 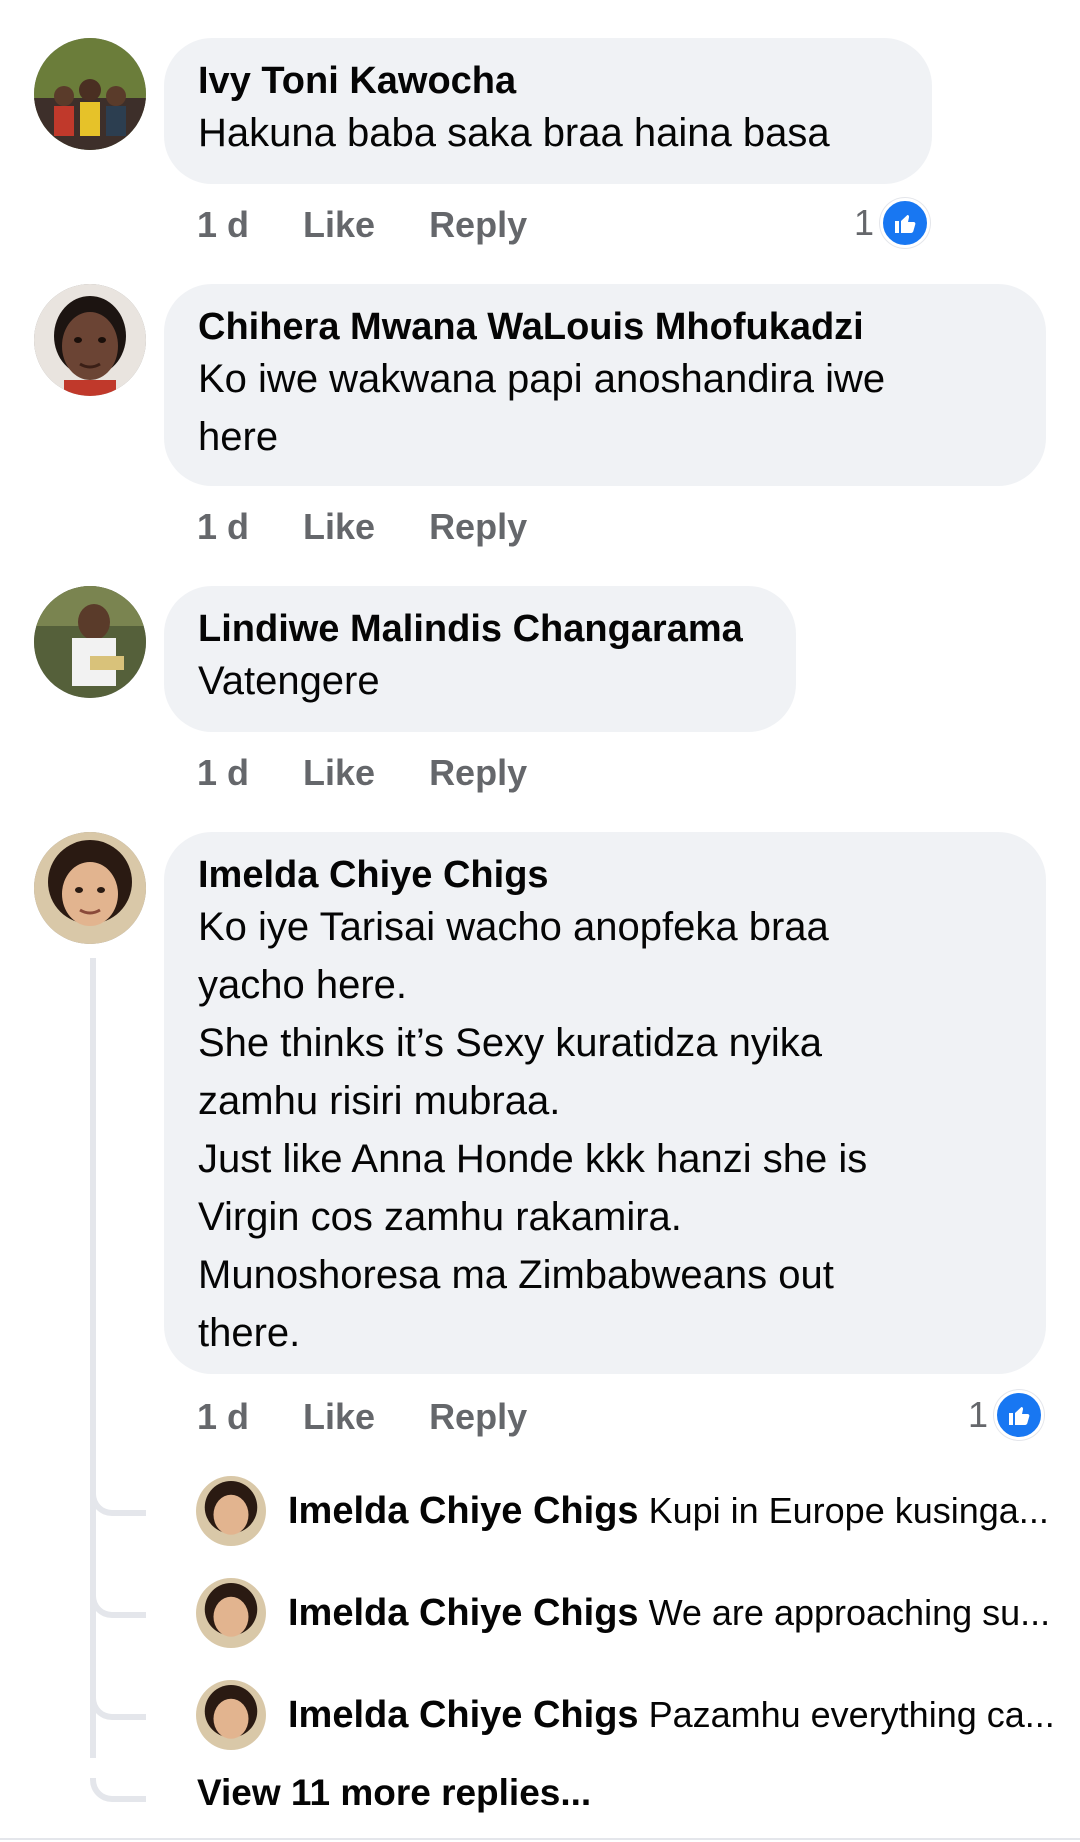 What do you see at coordinates (540, 1839) in the screenshot?
I see `bottom-divider` at bounding box center [540, 1839].